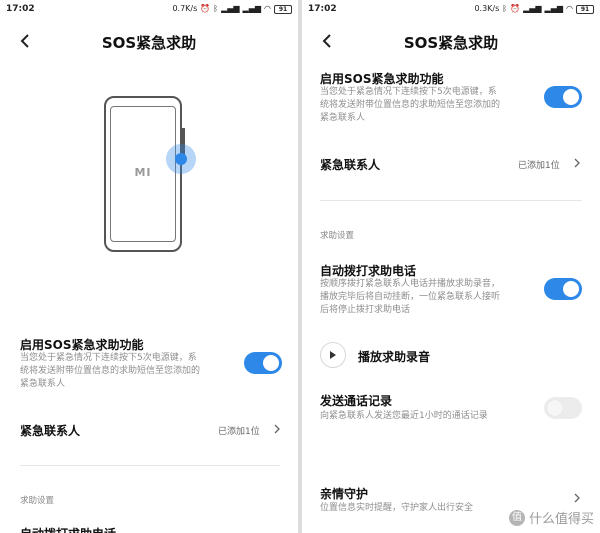  What do you see at coordinates (344, 493) in the screenshot?
I see `family-guard-title: 亲情守护` at bounding box center [344, 493].